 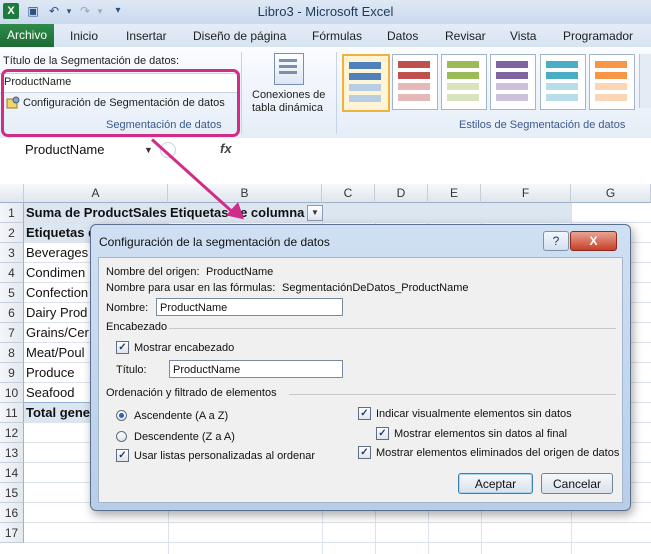 I want to click on tab-insertar: Insertar, so click(x=146, y=36).